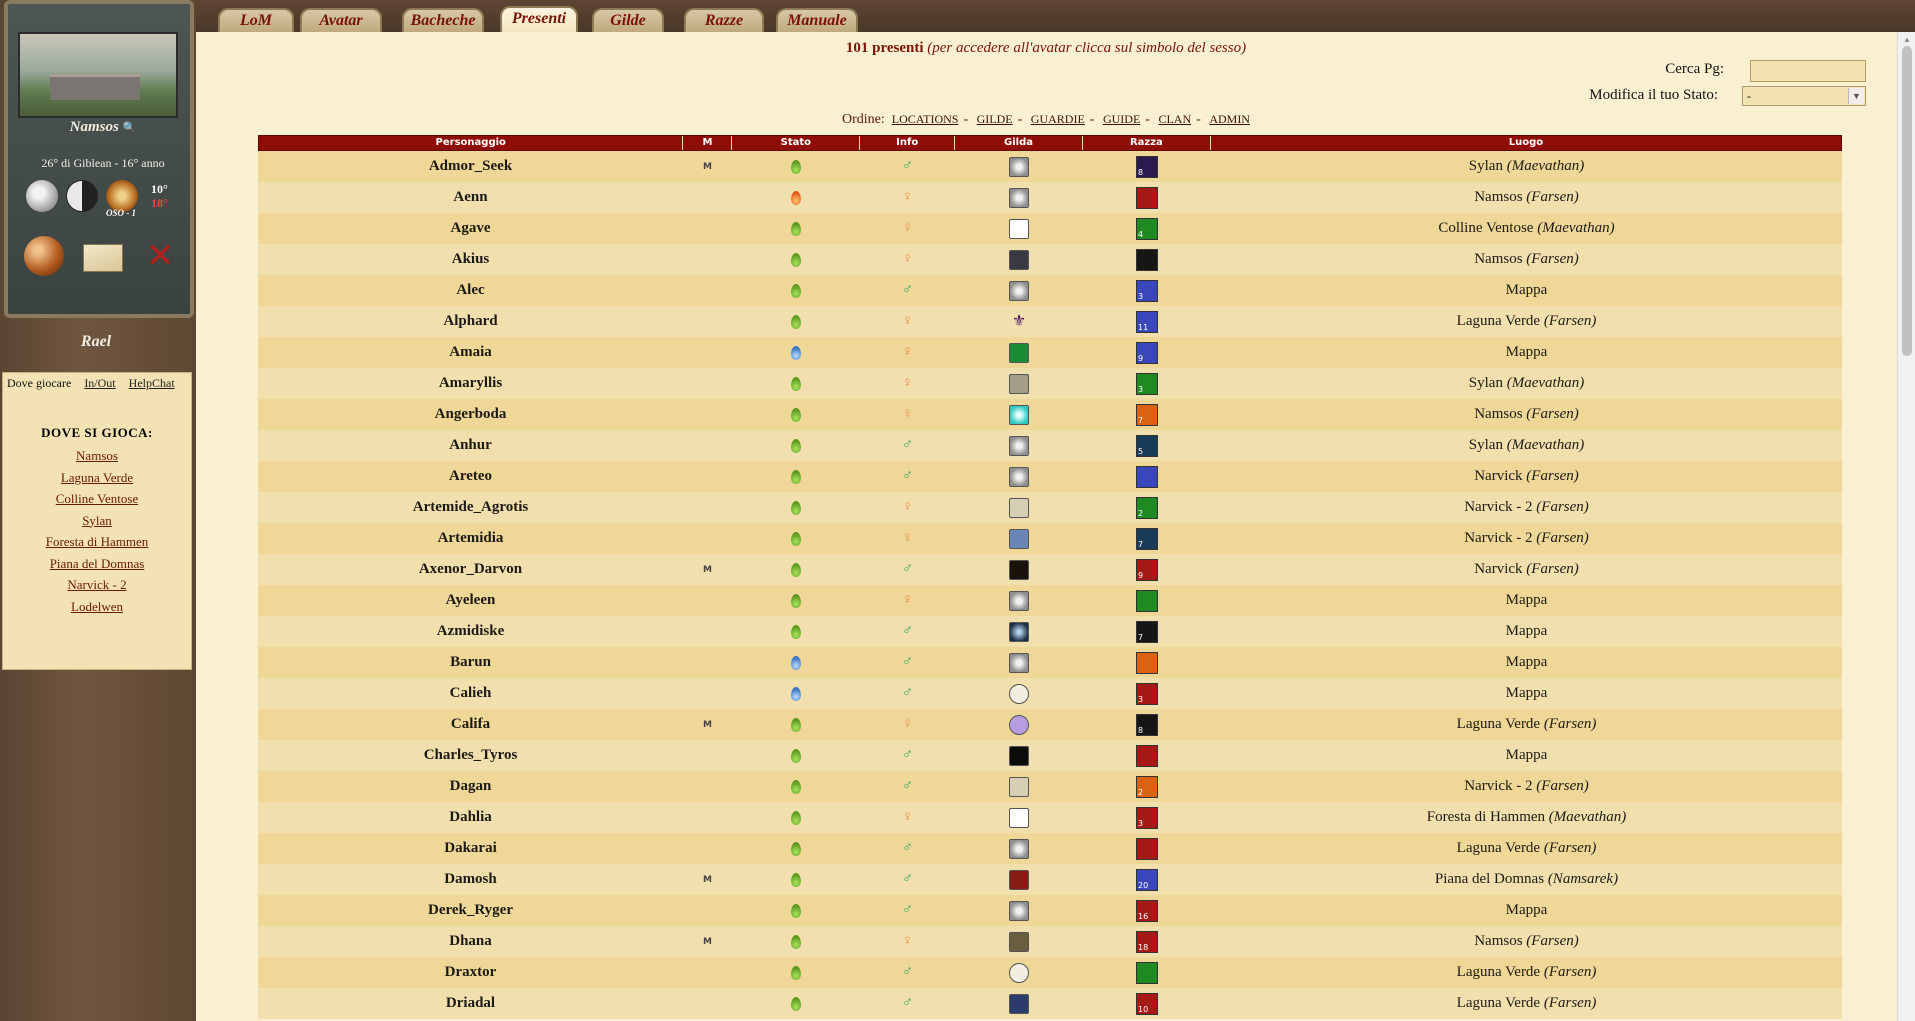 This screenshot has width=1915, height=1021. Describe the element at coordinates (103, 258) in the screenshot. I see `mail-icon` at that location.